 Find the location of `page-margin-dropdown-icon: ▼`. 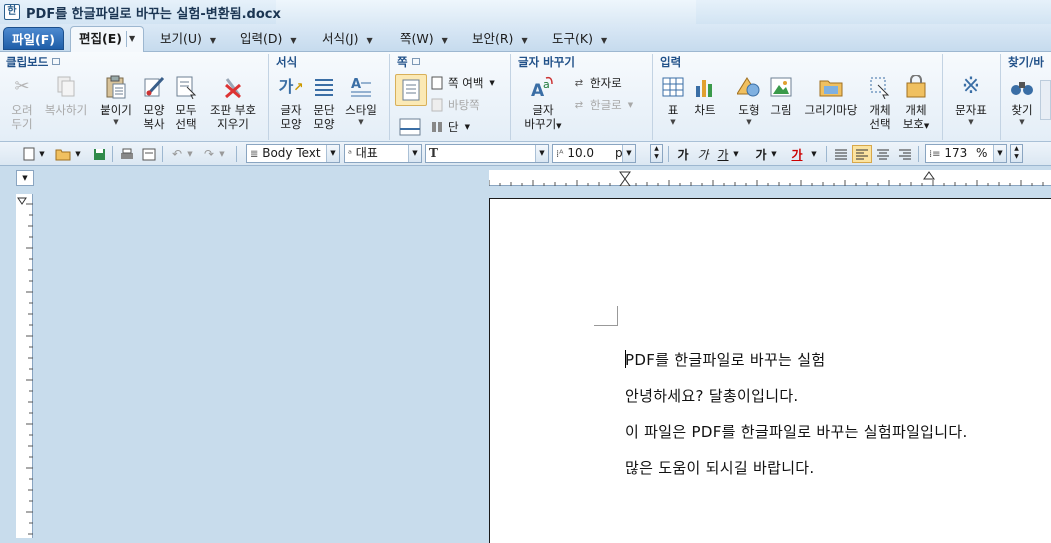

page-margin-dropdown-icon: ▼ is located at coordinates (491, 83).